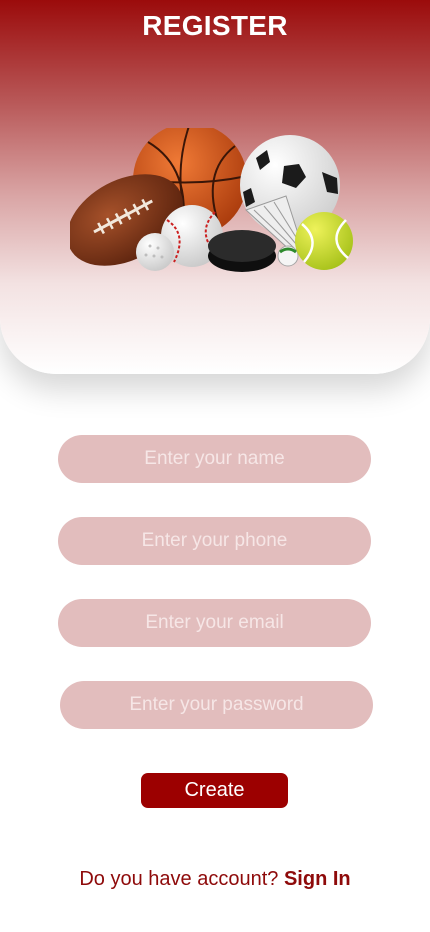  Describe the element at coordinates (214, 790) in the screenshot. I see `create-button: Create` at that location.